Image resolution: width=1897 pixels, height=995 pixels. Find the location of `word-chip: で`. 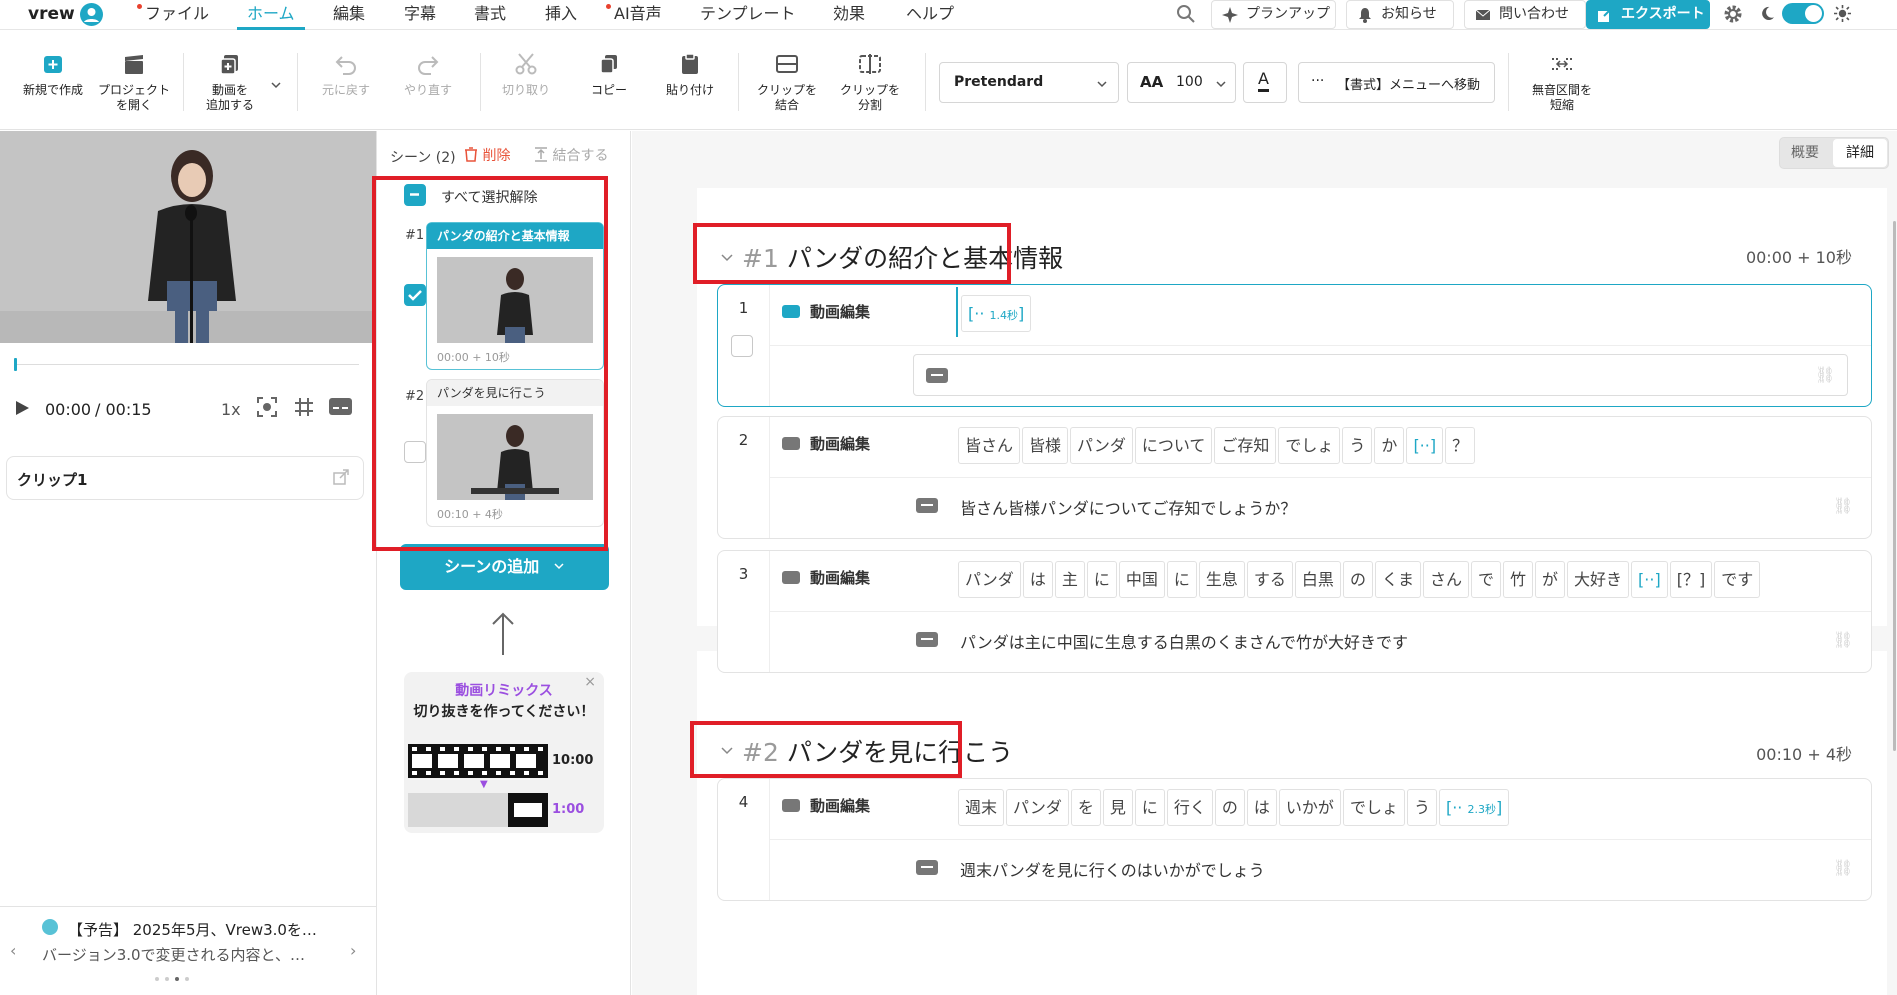

word-chip: で is located at coordinates (1485, 579).